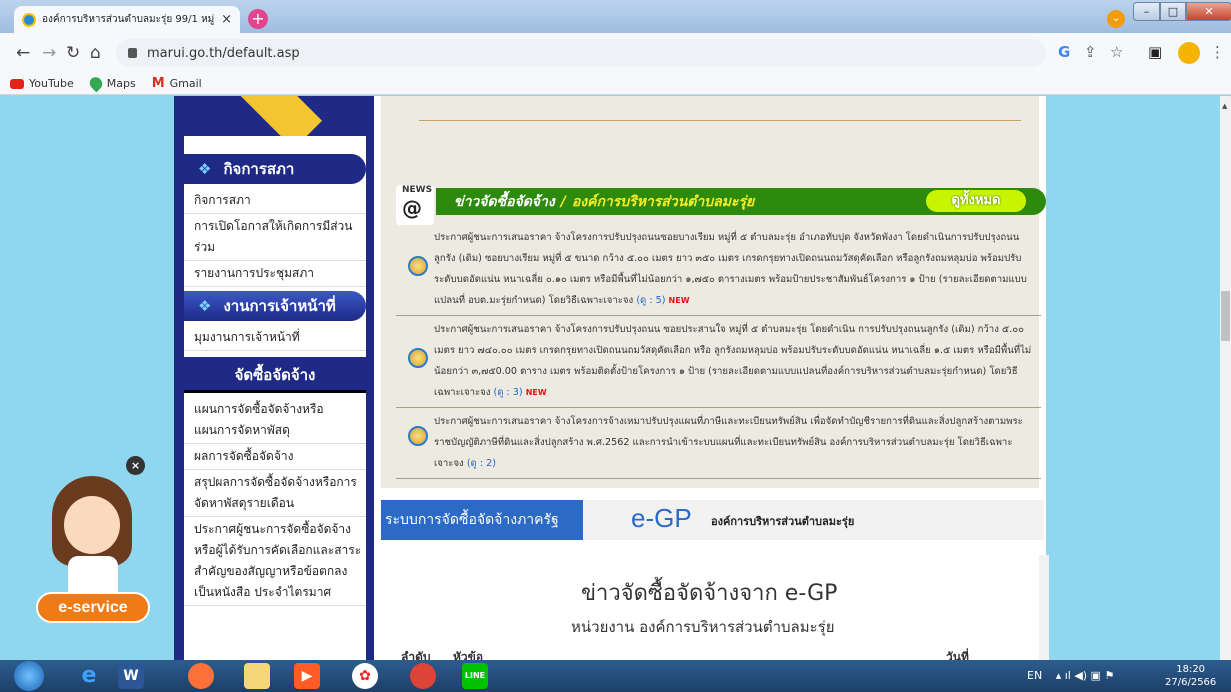 This screenshot has width=1231, height=692. Describe the element at coordinates (481, 463) in the screenshot. I see `view-count: (ดู : 2)` at that location.